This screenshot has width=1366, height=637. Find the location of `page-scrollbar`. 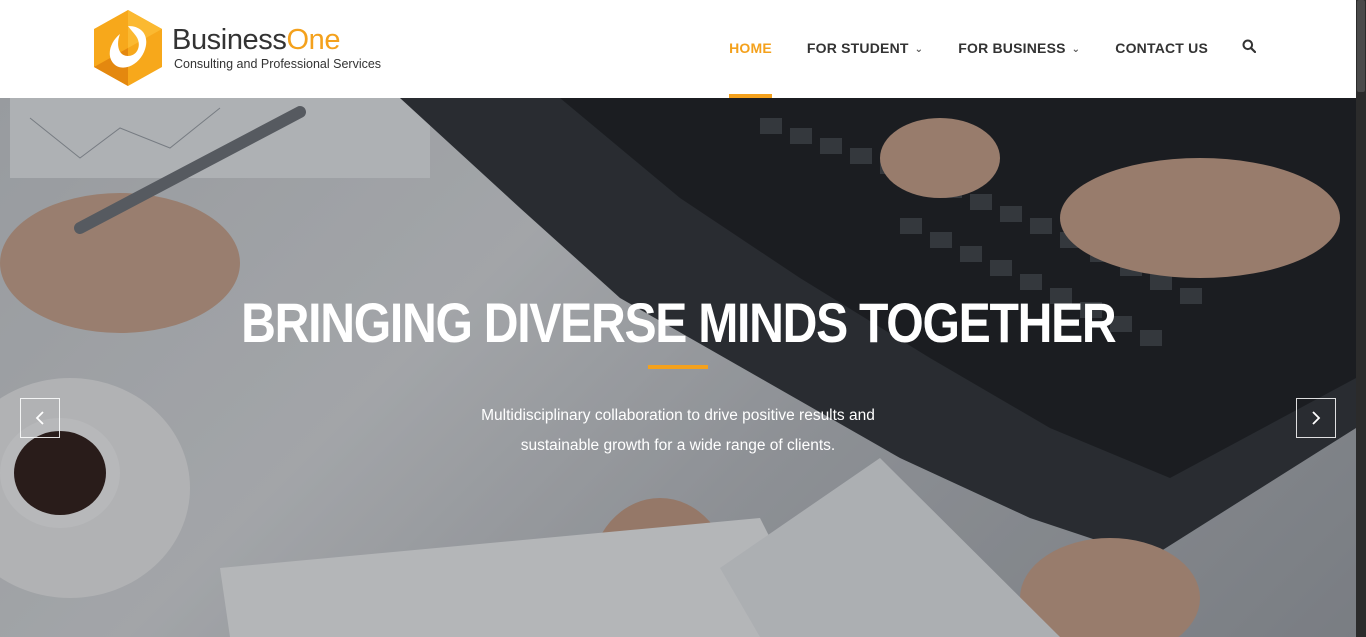

page-scrollbar is located at coordinates (1361, 318).